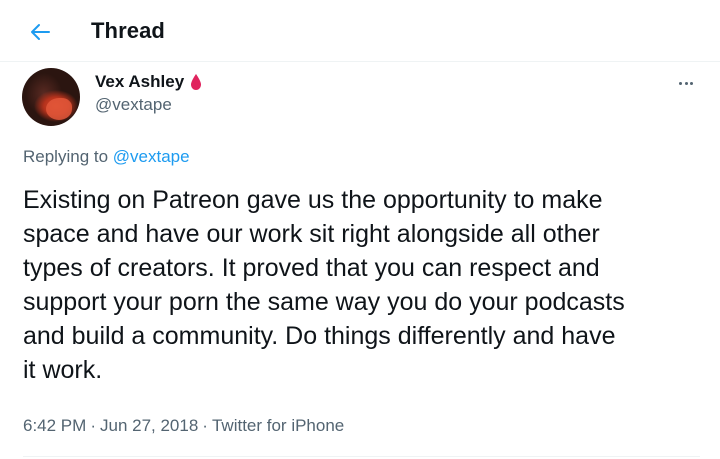  I want to click on more-horizontal-icon, so click(681, 83).